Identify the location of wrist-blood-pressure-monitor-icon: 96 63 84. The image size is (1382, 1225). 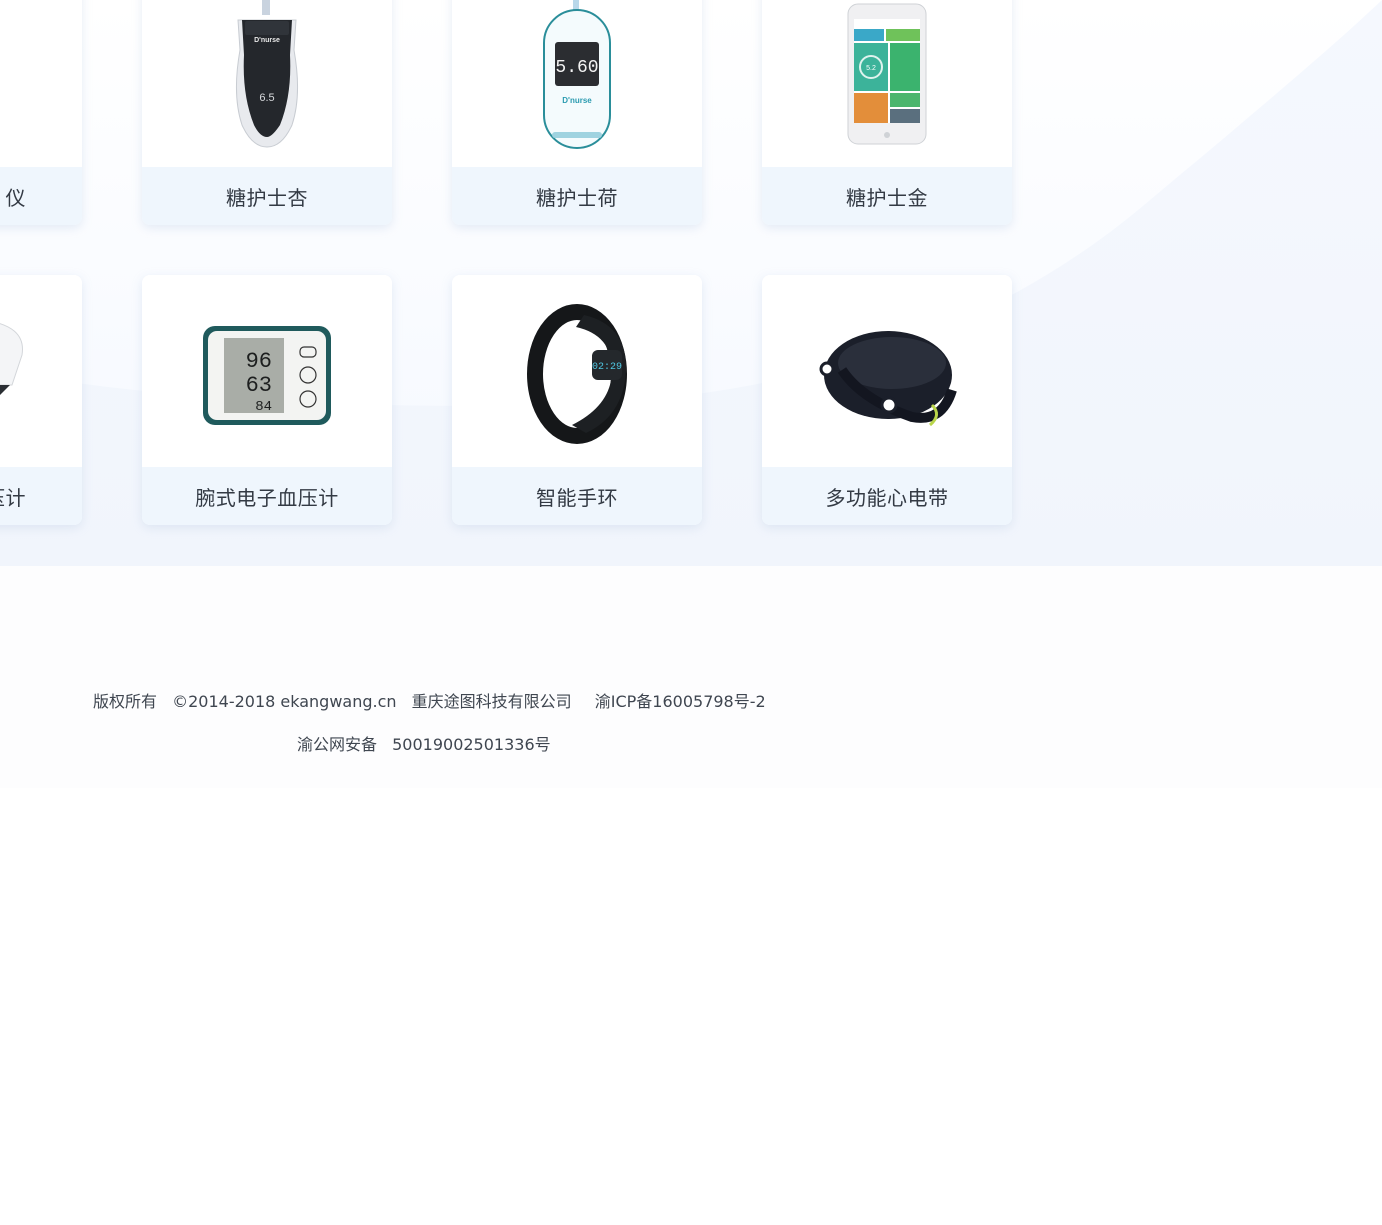
(267, 375).